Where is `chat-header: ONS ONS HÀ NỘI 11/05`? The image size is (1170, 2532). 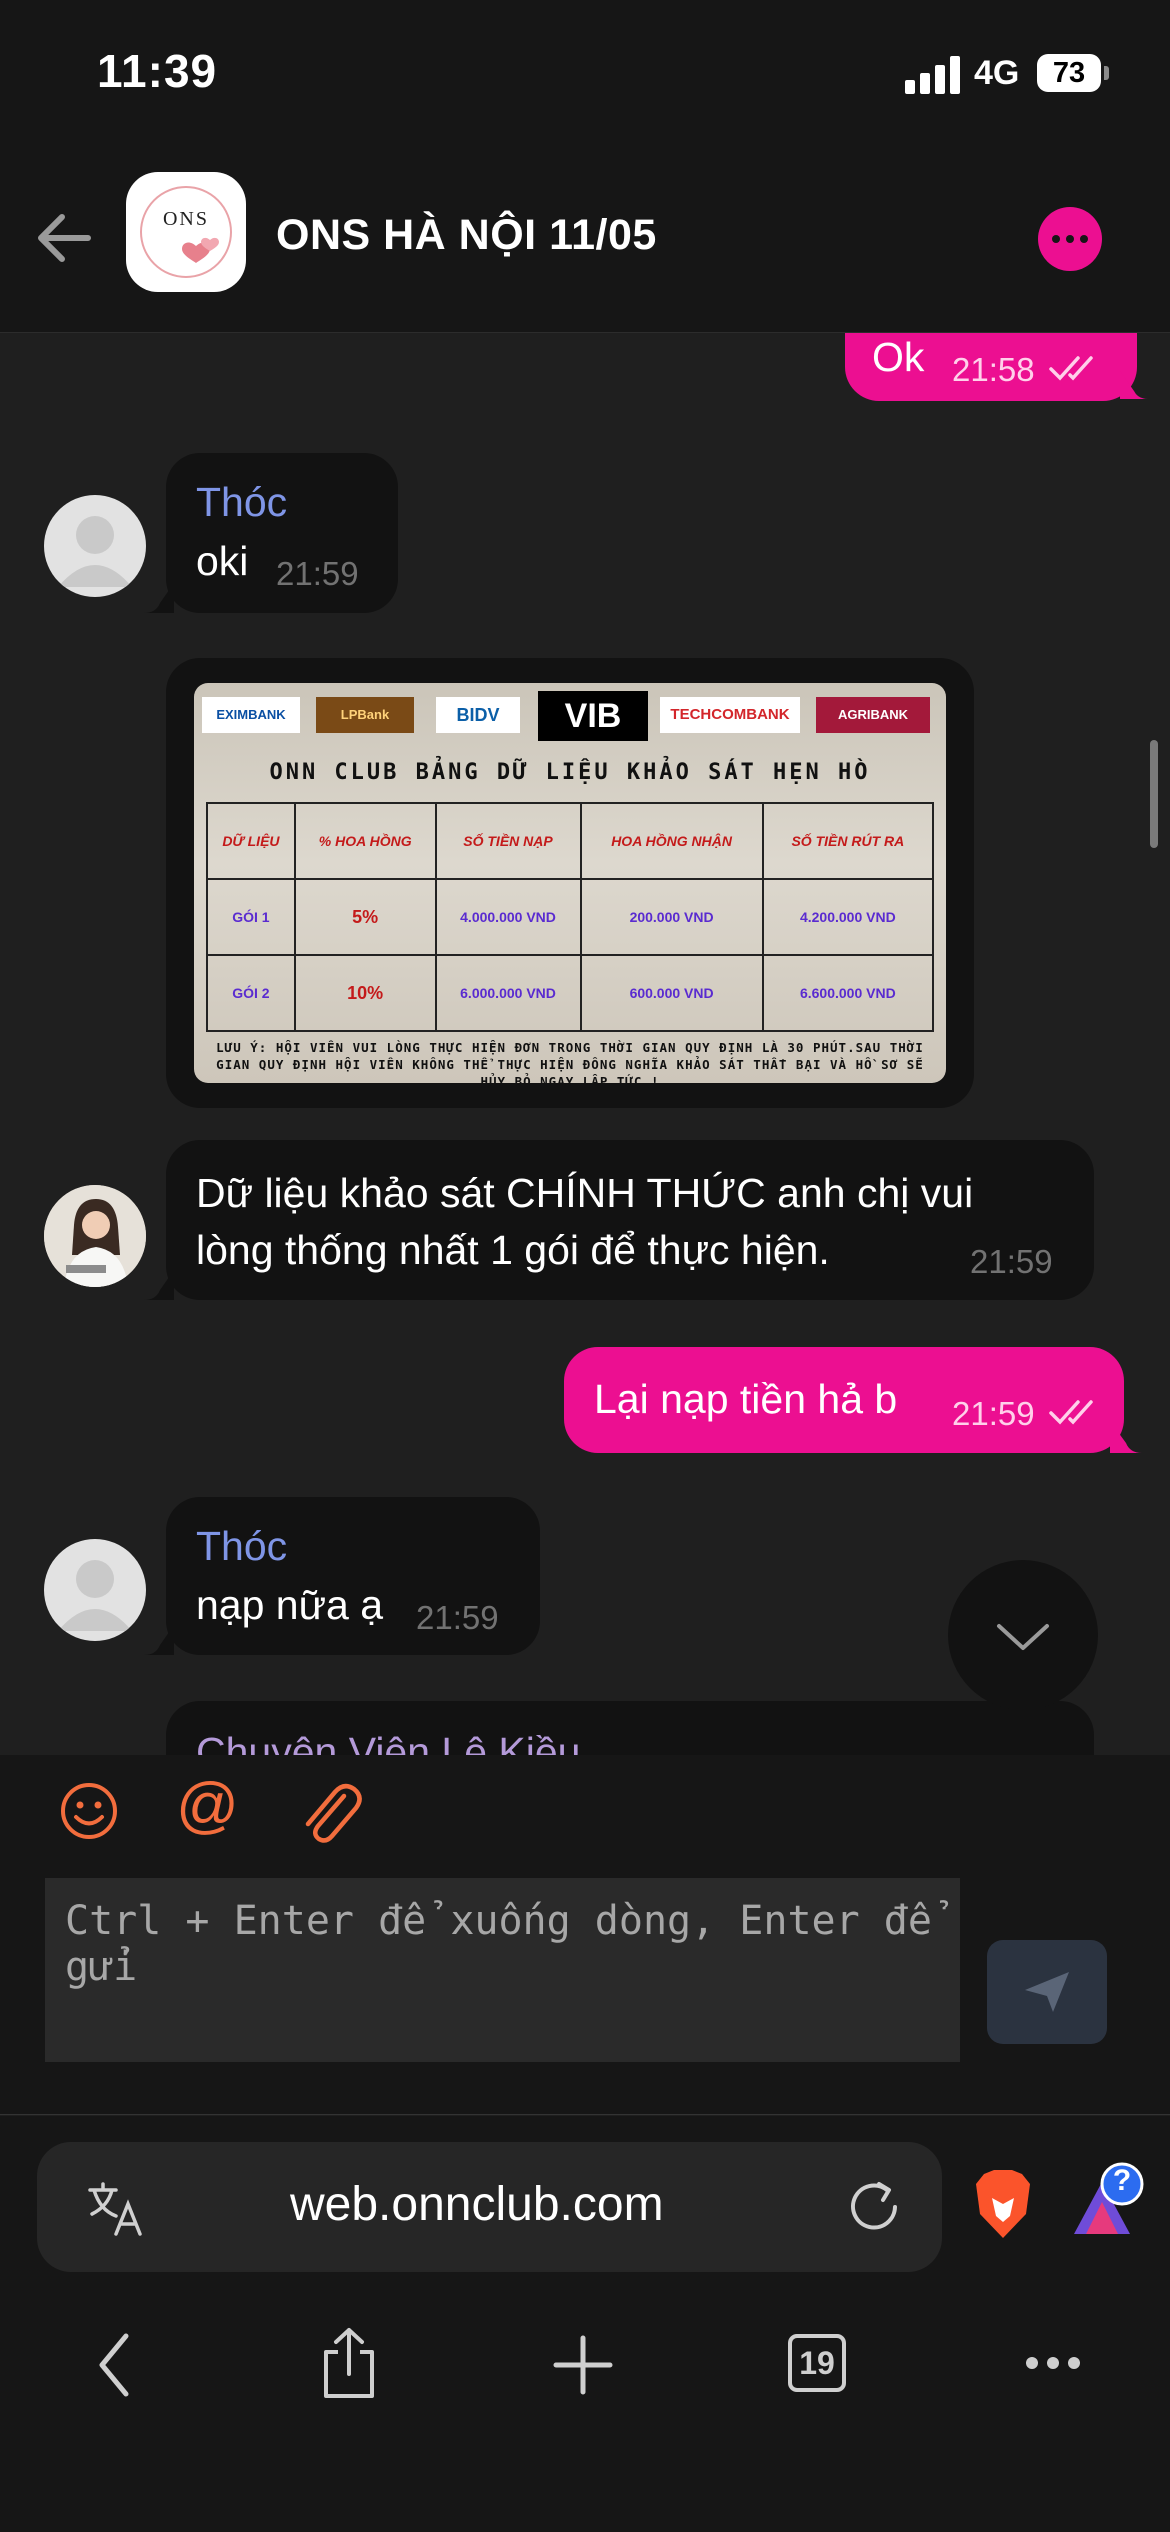
chat-header: ONS ONS HÀ NỘI 11/05 is located at coordinates (585, 239).